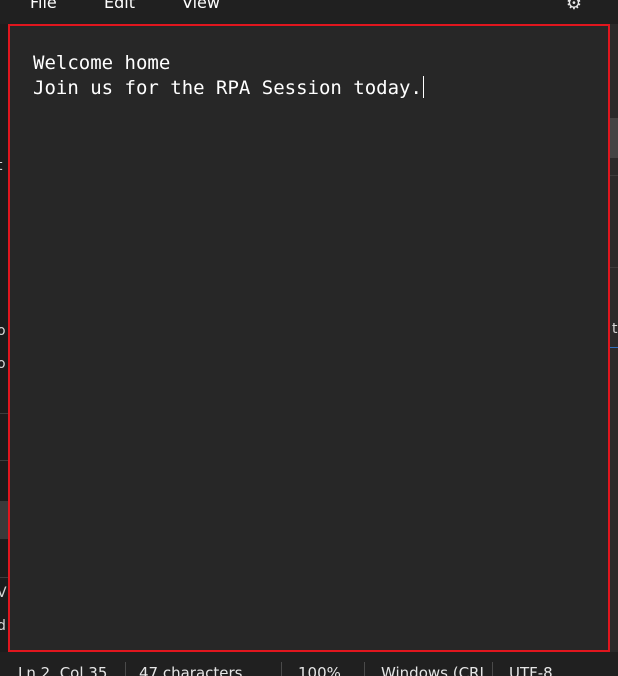  Describe the element at coordinates (434, 670) in the screenshot. I see `line-ending: Windows (CRLF)` at that location.